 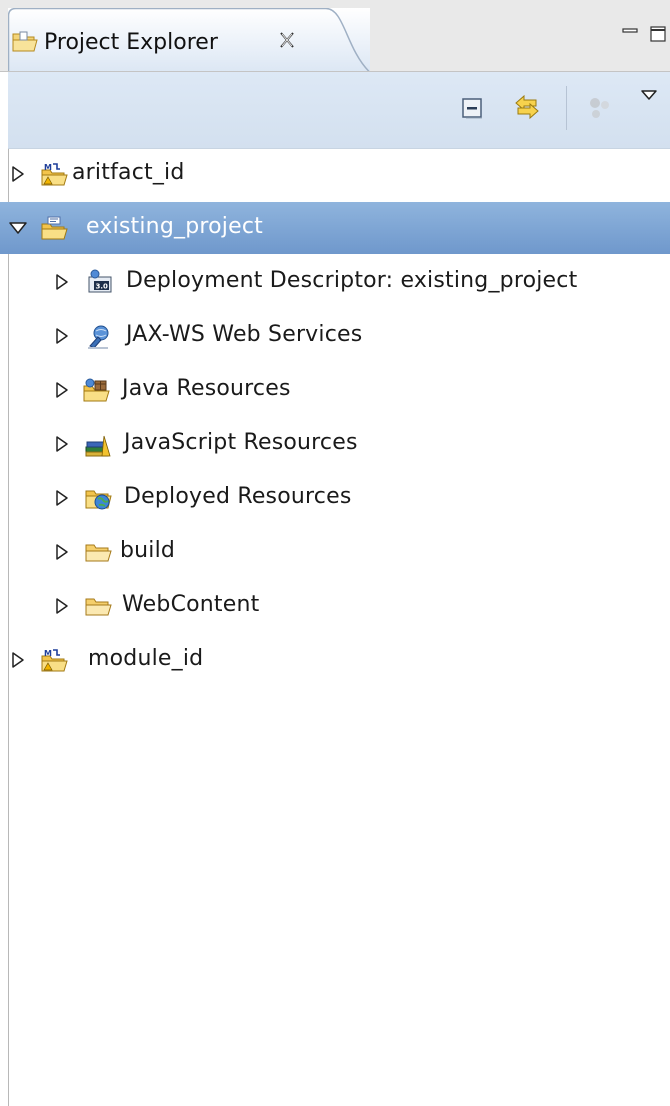 I want to click on link-with-editor-icon, so click(x=527, y=107).